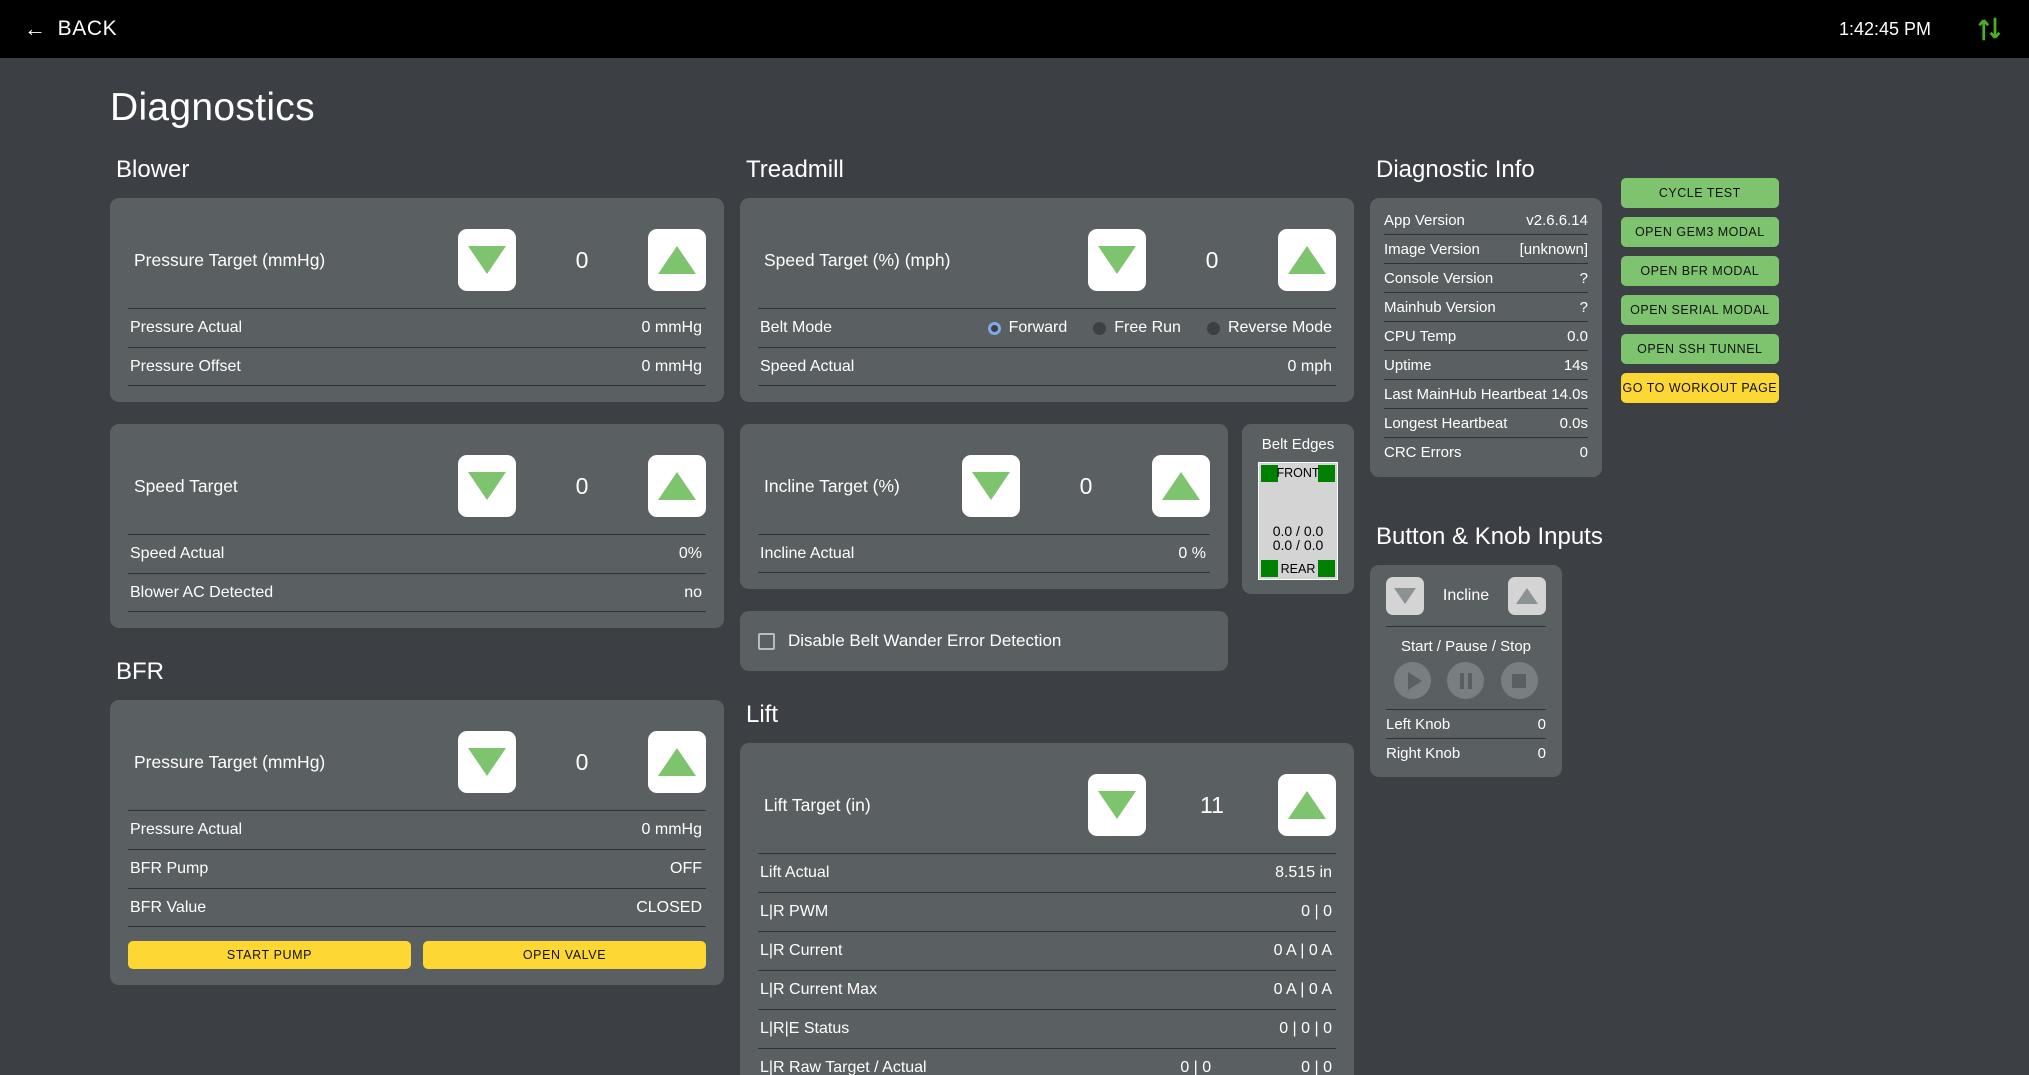 This screenshot has height=1075, width=2029. Describe the element at coordinates (794, 911) in the screenshot. I see `row-label: L|R PWM` at that location.